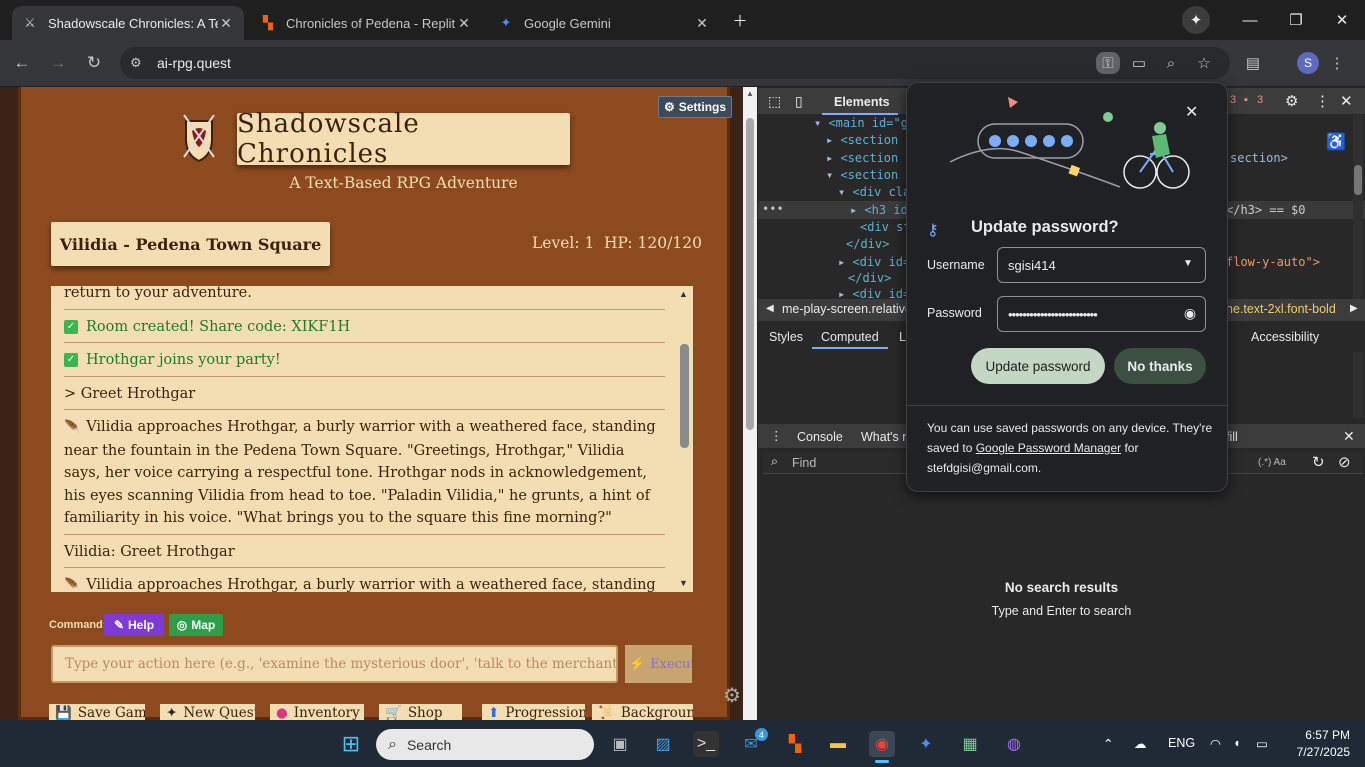 This screenshot has height=767, width=1365. What do you see at coordinates (847, 309) in the screenshot?
I see `breadcrumb-left: me-play-screen.relative` at bounding box center [847, 309].